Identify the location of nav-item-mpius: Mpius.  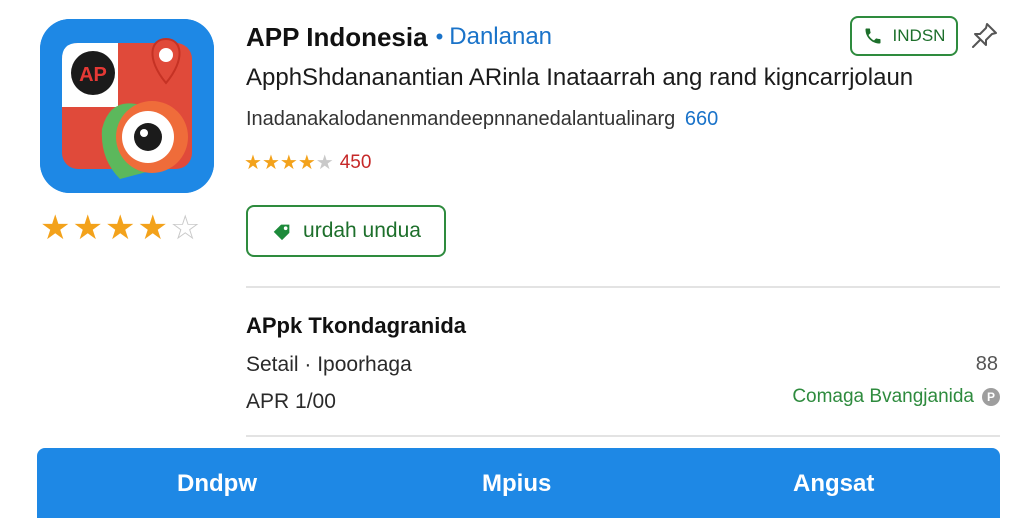
(516, 484).